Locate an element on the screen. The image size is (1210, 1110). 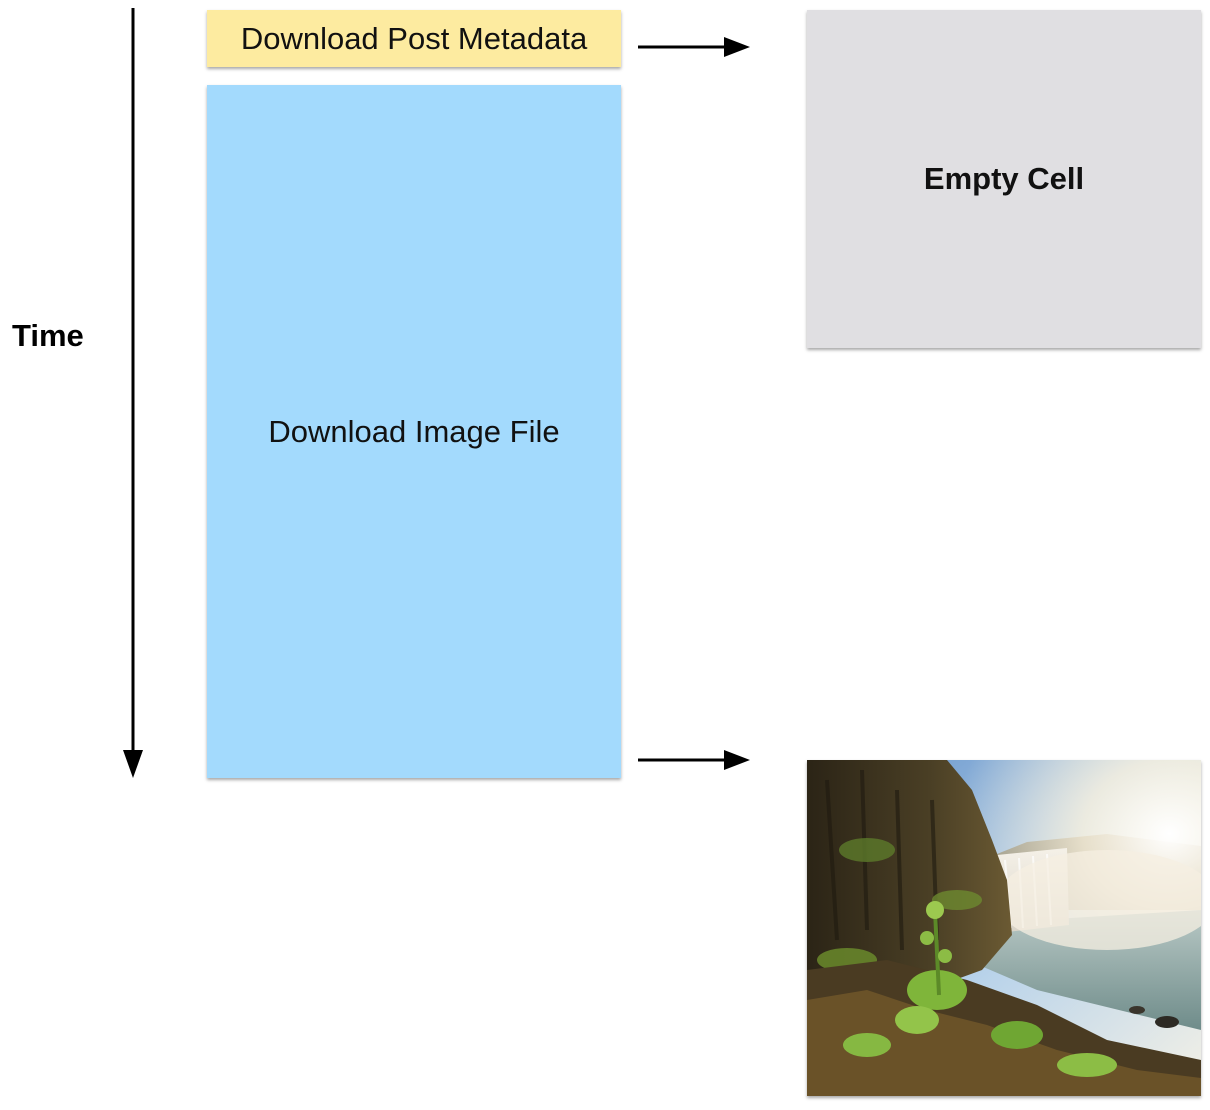
download-post-metadata-box: Download Post Metadata is located at coordinates (414, 38).